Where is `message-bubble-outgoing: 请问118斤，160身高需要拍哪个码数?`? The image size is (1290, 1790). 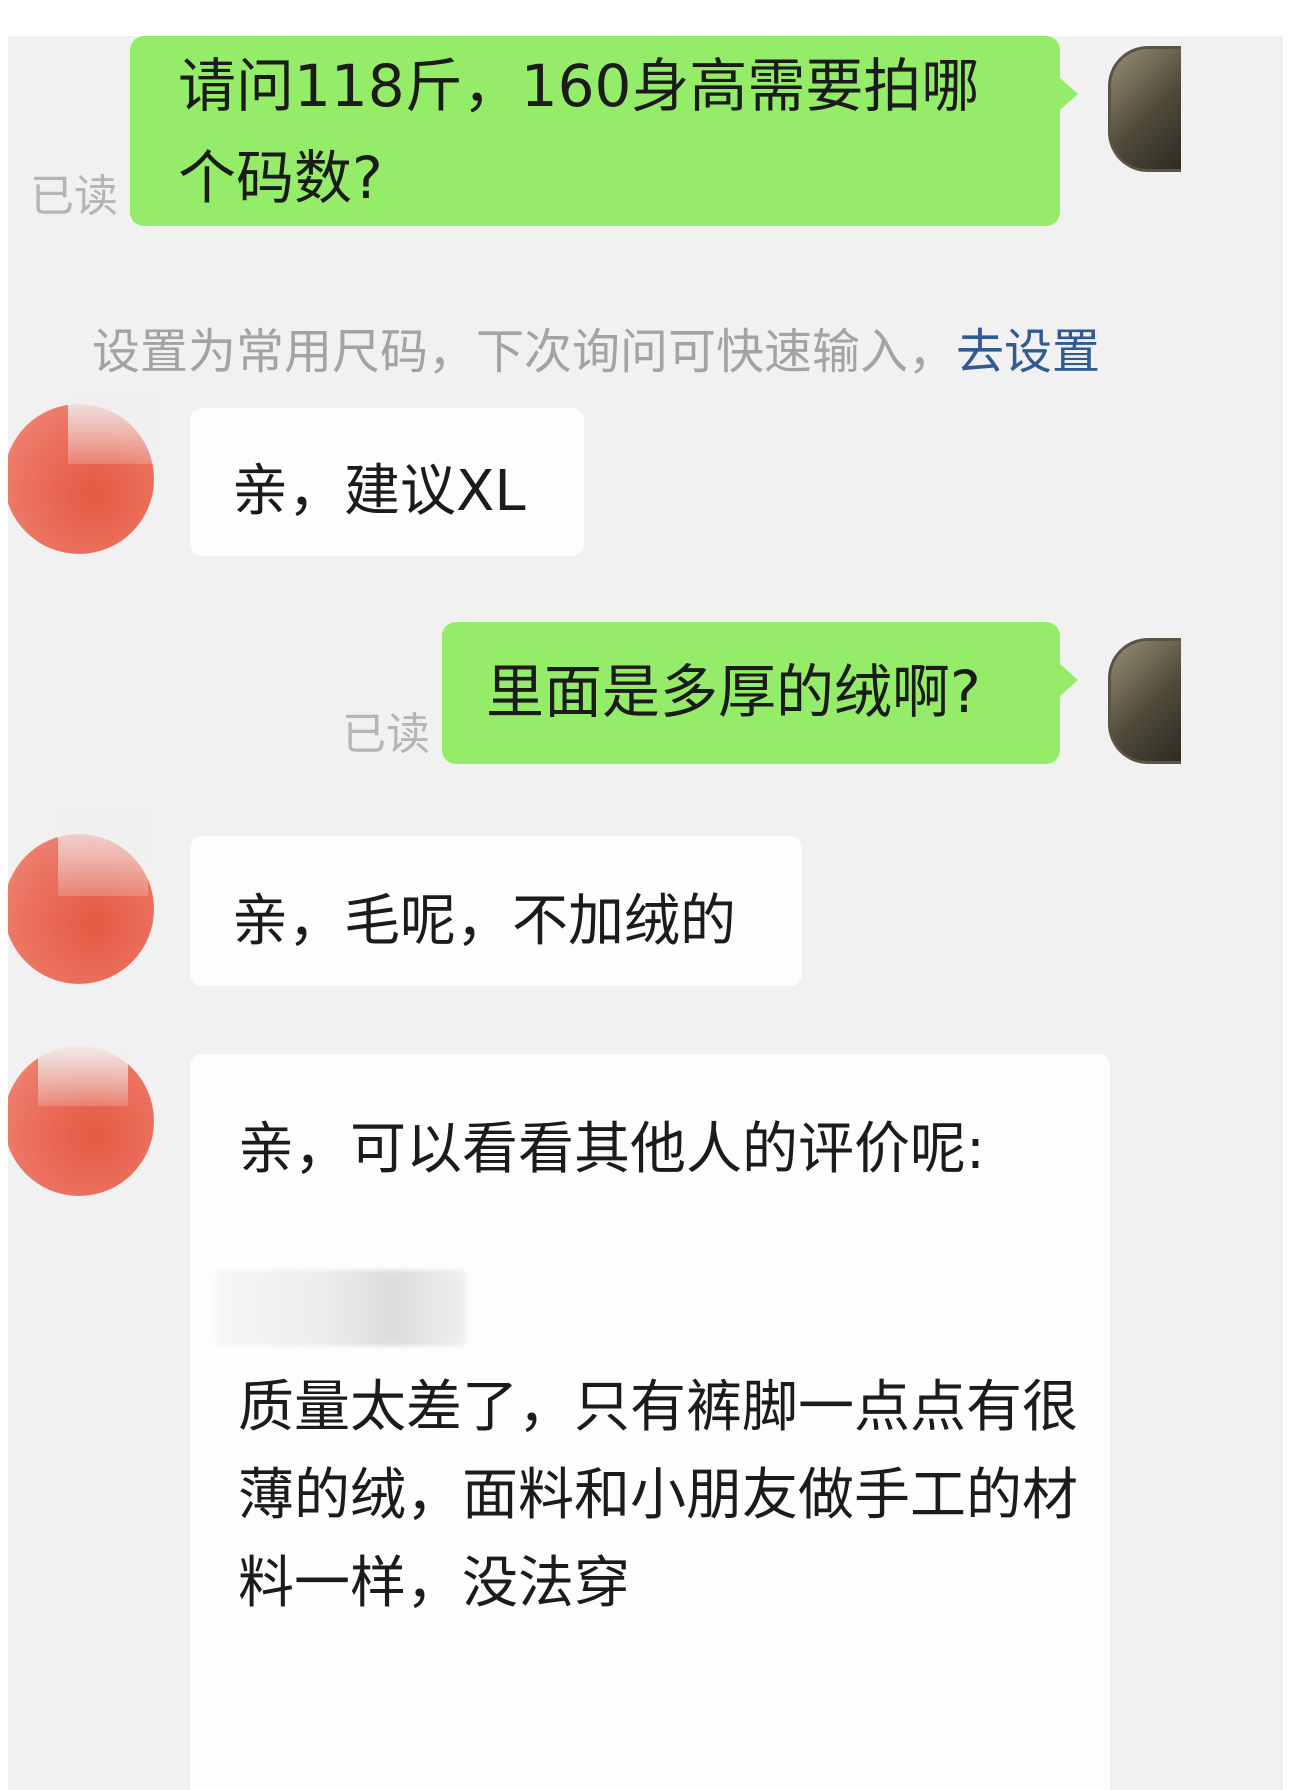 message-bubble-outgoing: 请问118斤，160身高需要拍哪个码数? is located at coordinates (604, 131).